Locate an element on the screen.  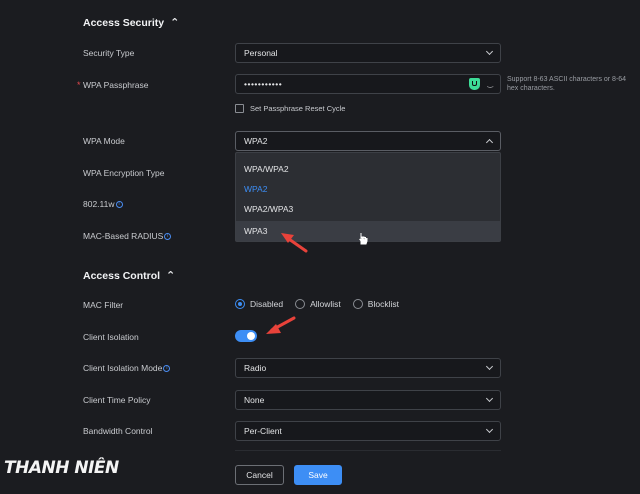
arrow-annotation-toggle is located at coordinates (281, 325).